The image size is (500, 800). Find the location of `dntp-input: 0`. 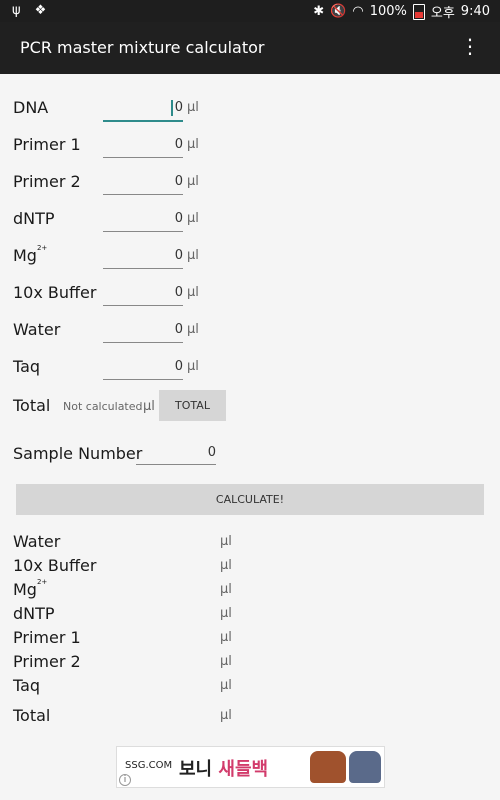

dntp-input: 0 is located at coordinates (143, 219).